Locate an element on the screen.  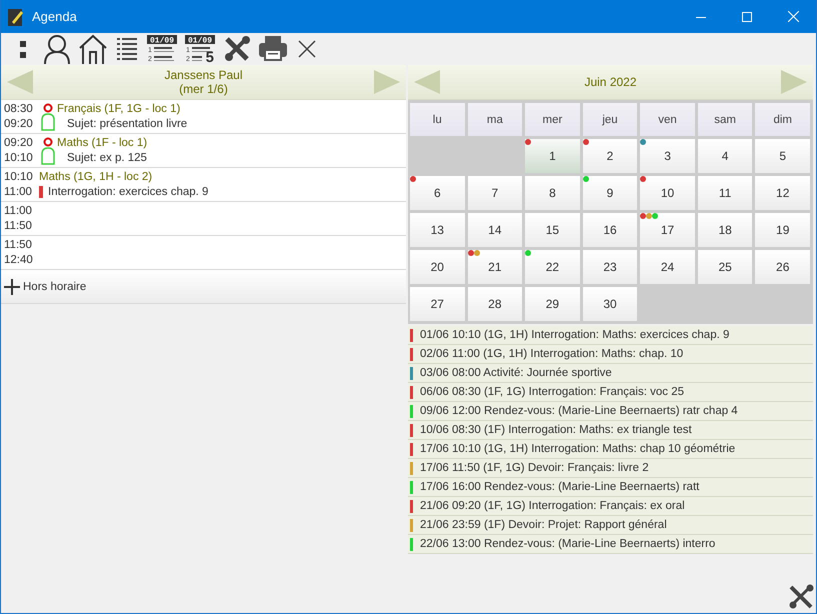
calendar-day: 4 is located at coordinates (725, 156).